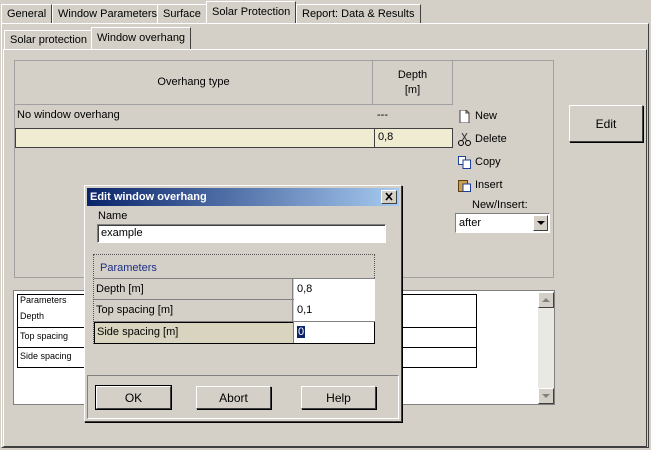  Describe the element at coordinates (234, 138) in the screenshot. I see `table-row-selected: 0,8` at that location.